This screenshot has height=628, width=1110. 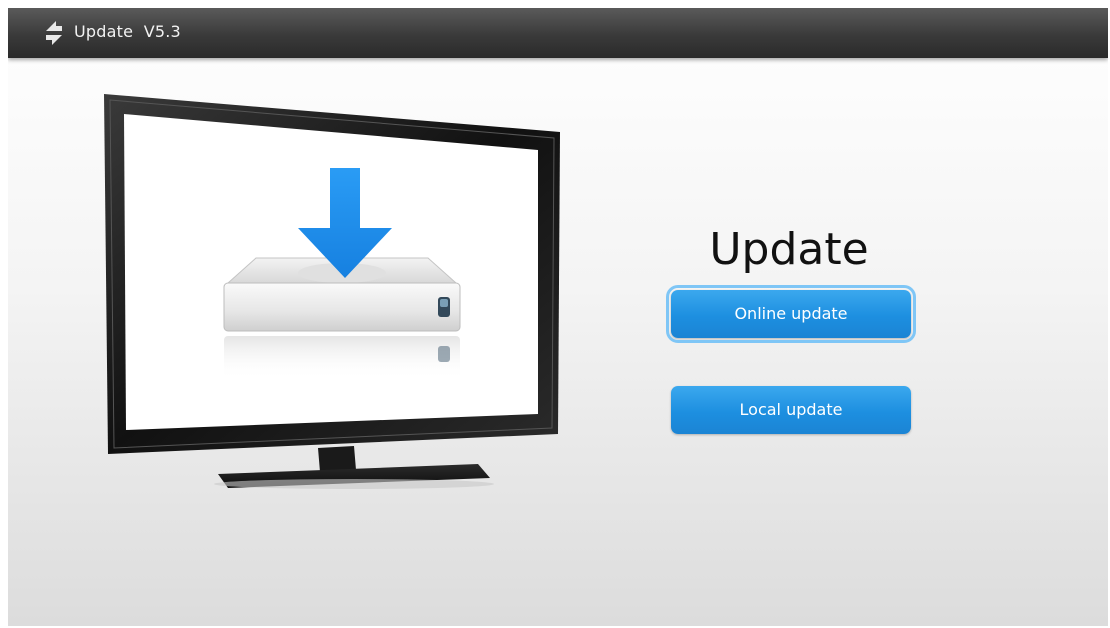 What do you see at coordinates (54, 33) in the screenshot?
I see `sync-arrows-icon` at bounding box center [54, 33].